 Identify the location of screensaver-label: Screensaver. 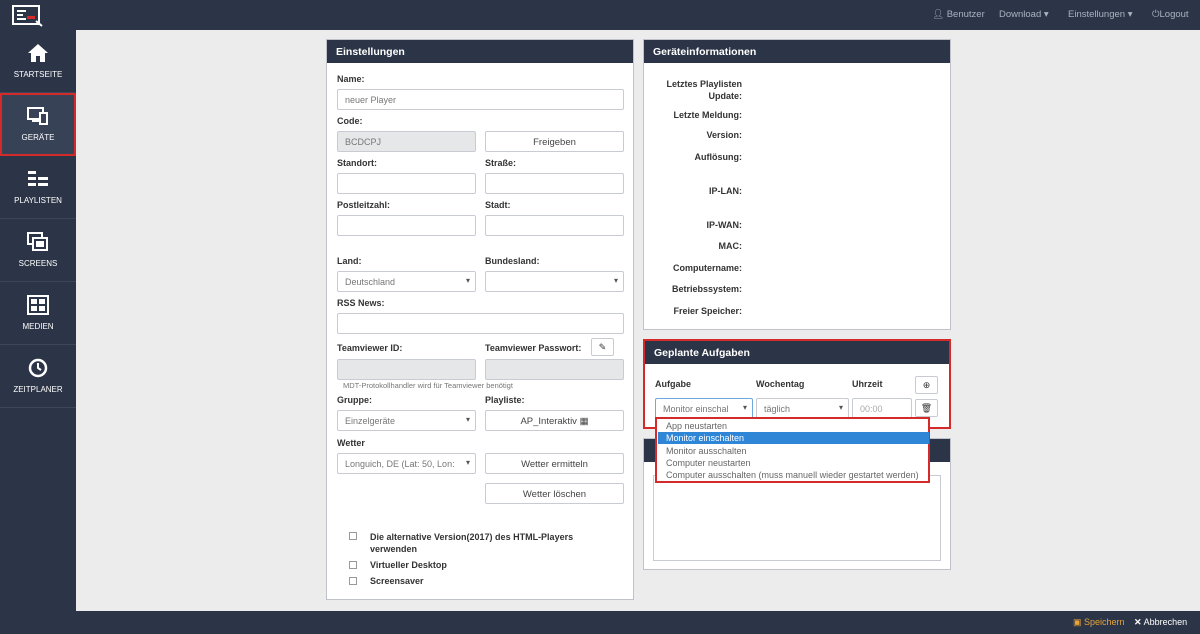
(397, 581).